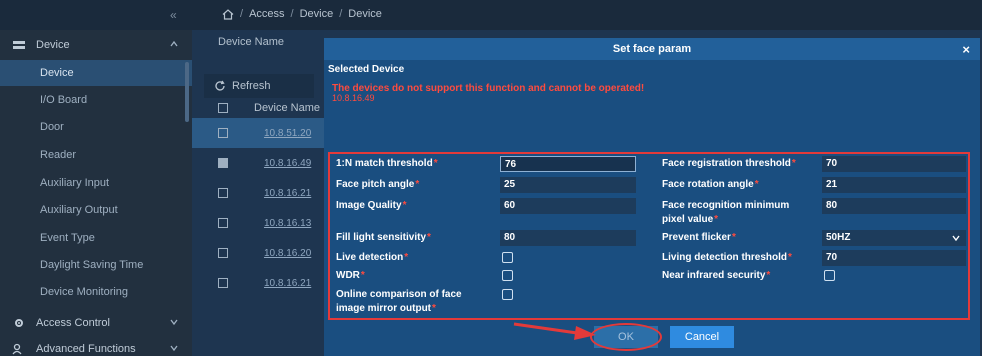 This screenshot has height=356, width=982. Describe the element at coordinates (399, 294) in the screenshot. I see `label-text-line1: Online comparison of face` at that location.